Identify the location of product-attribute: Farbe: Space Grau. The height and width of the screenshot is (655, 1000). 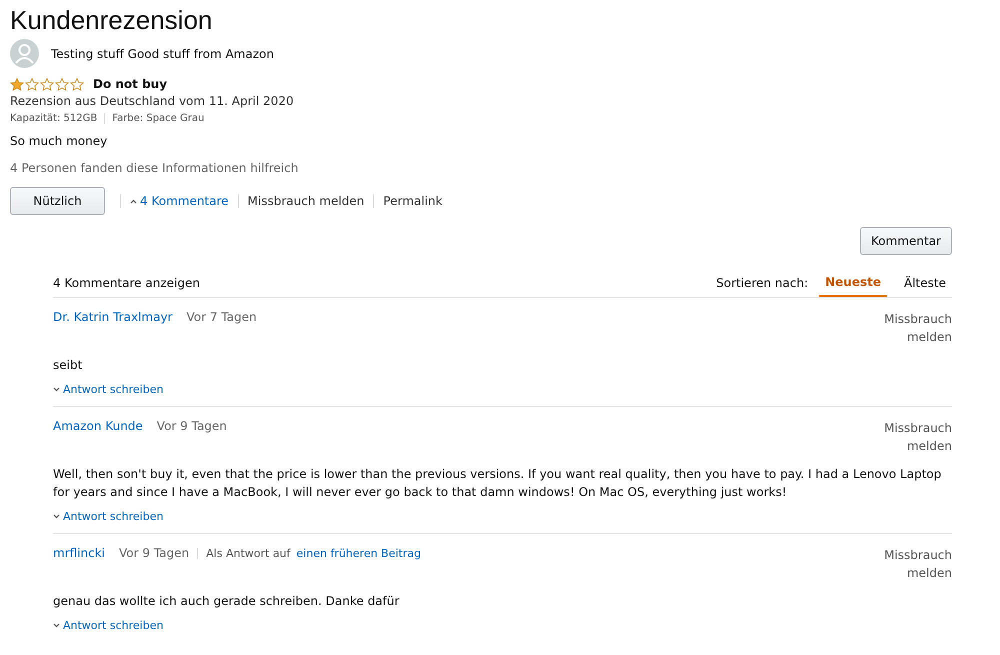
(158, 118).